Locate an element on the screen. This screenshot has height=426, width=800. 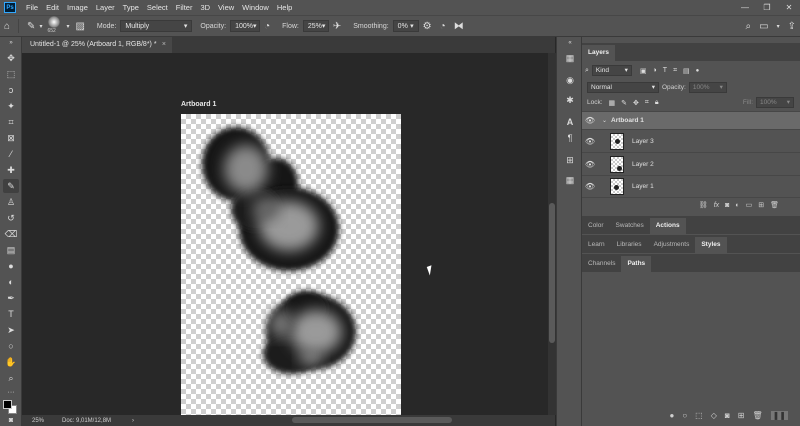
zoom-level: 25% is located at coordinates (47, 421).